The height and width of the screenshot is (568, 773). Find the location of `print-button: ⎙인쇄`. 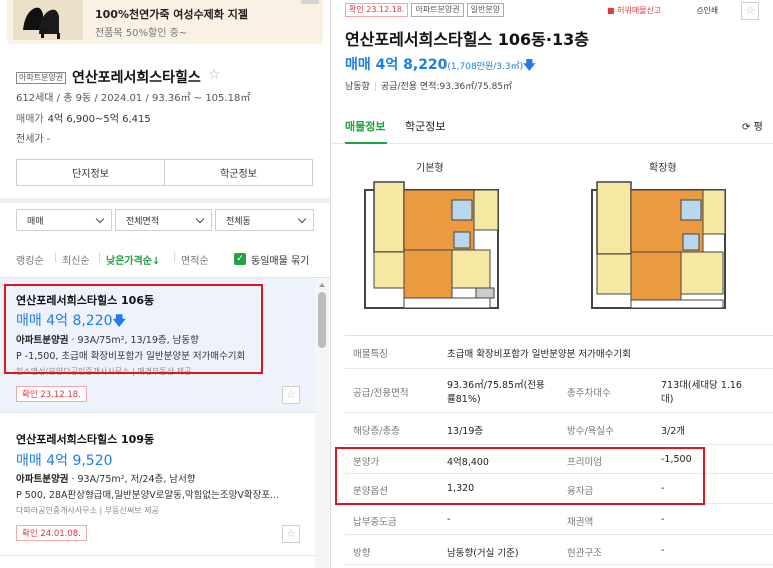

print-button: ⎙인쇄 is located at coordinates (707, 10).